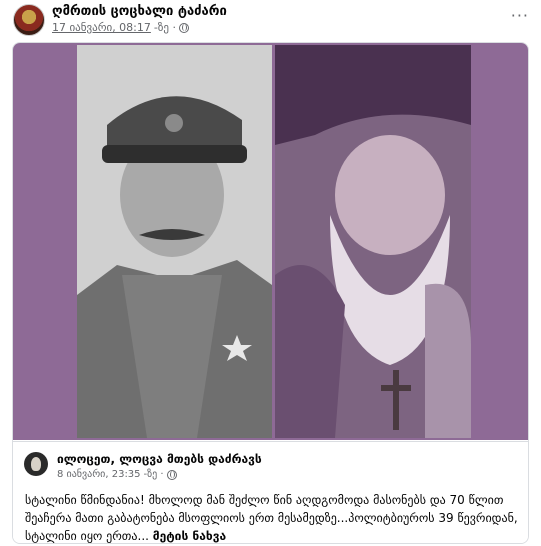  Describe the element at coordinates (29, 20) in the screenshot. I see `page-avatar` at that location.